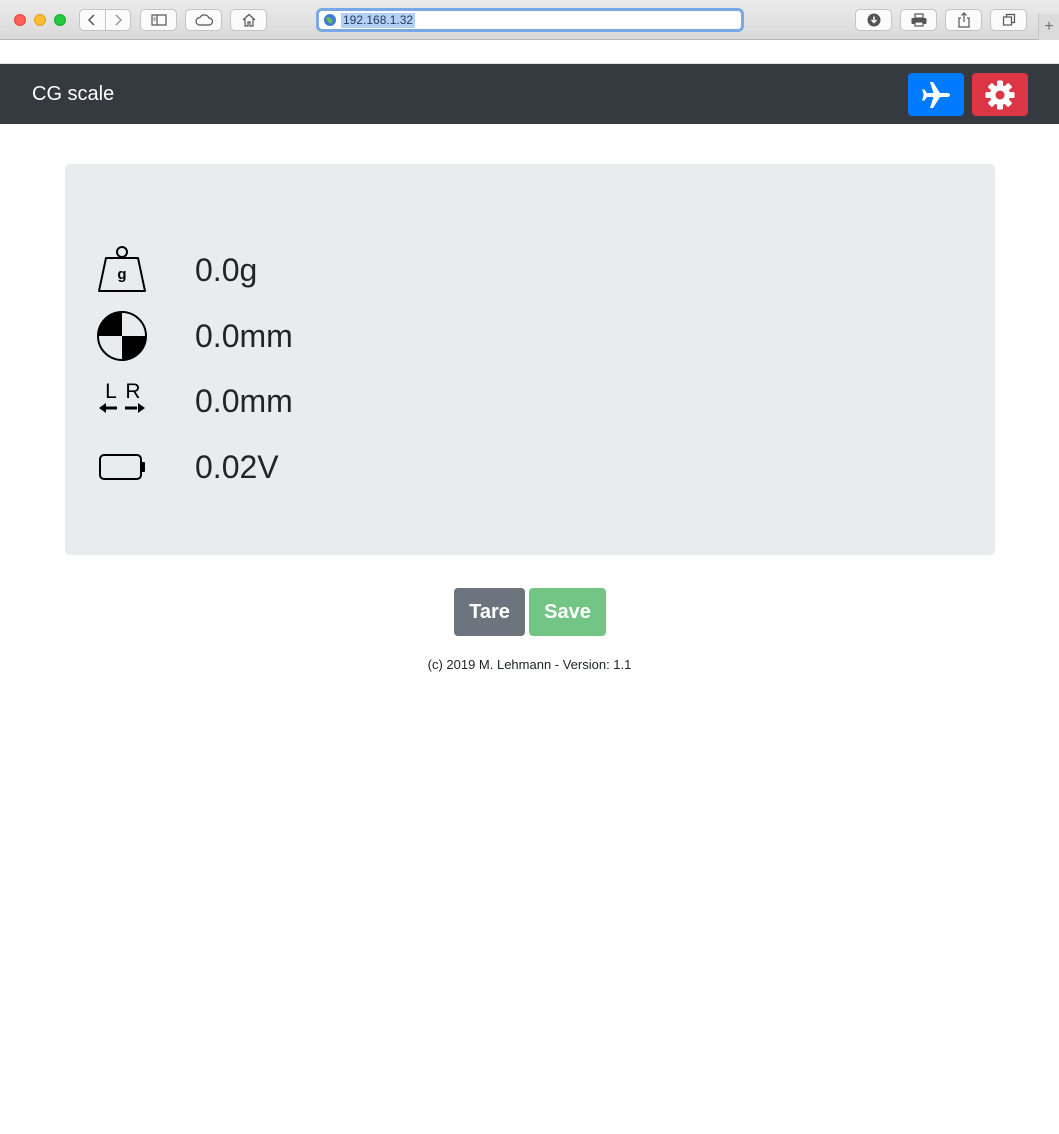  I want to click on weight-value: 0.0g, so click(226, 270).